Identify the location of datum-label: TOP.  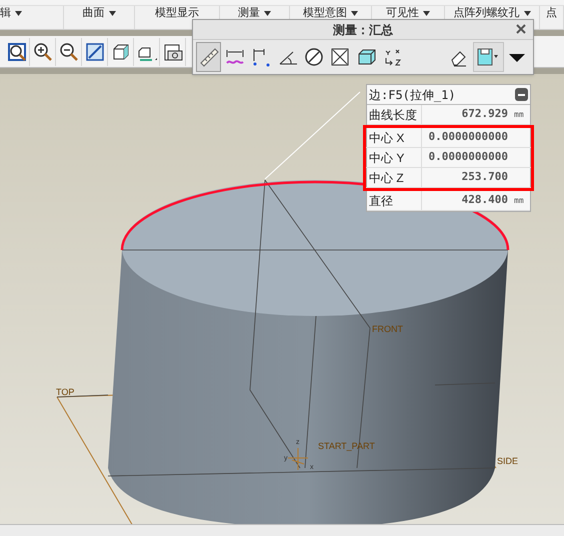
(65, 392).